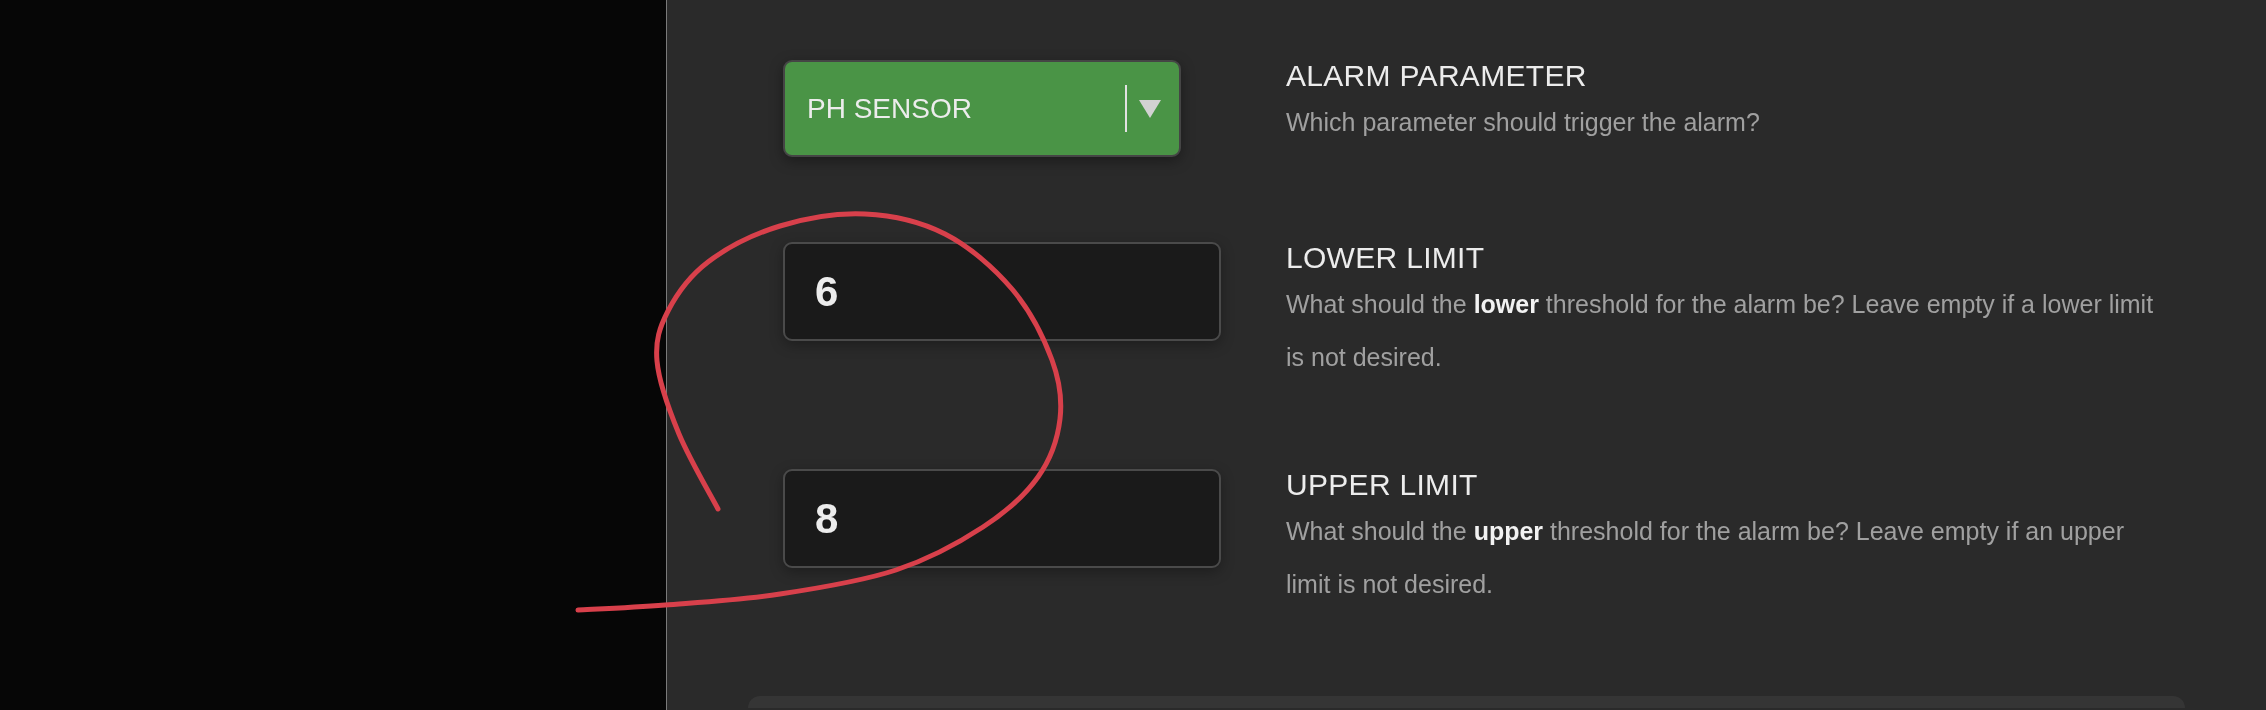 The image size is (2266, 710). Describe the element at coordinates (1523, 122) in the screenshot. I see `field-description: Which parameter should trigger the alarm?` at that location.